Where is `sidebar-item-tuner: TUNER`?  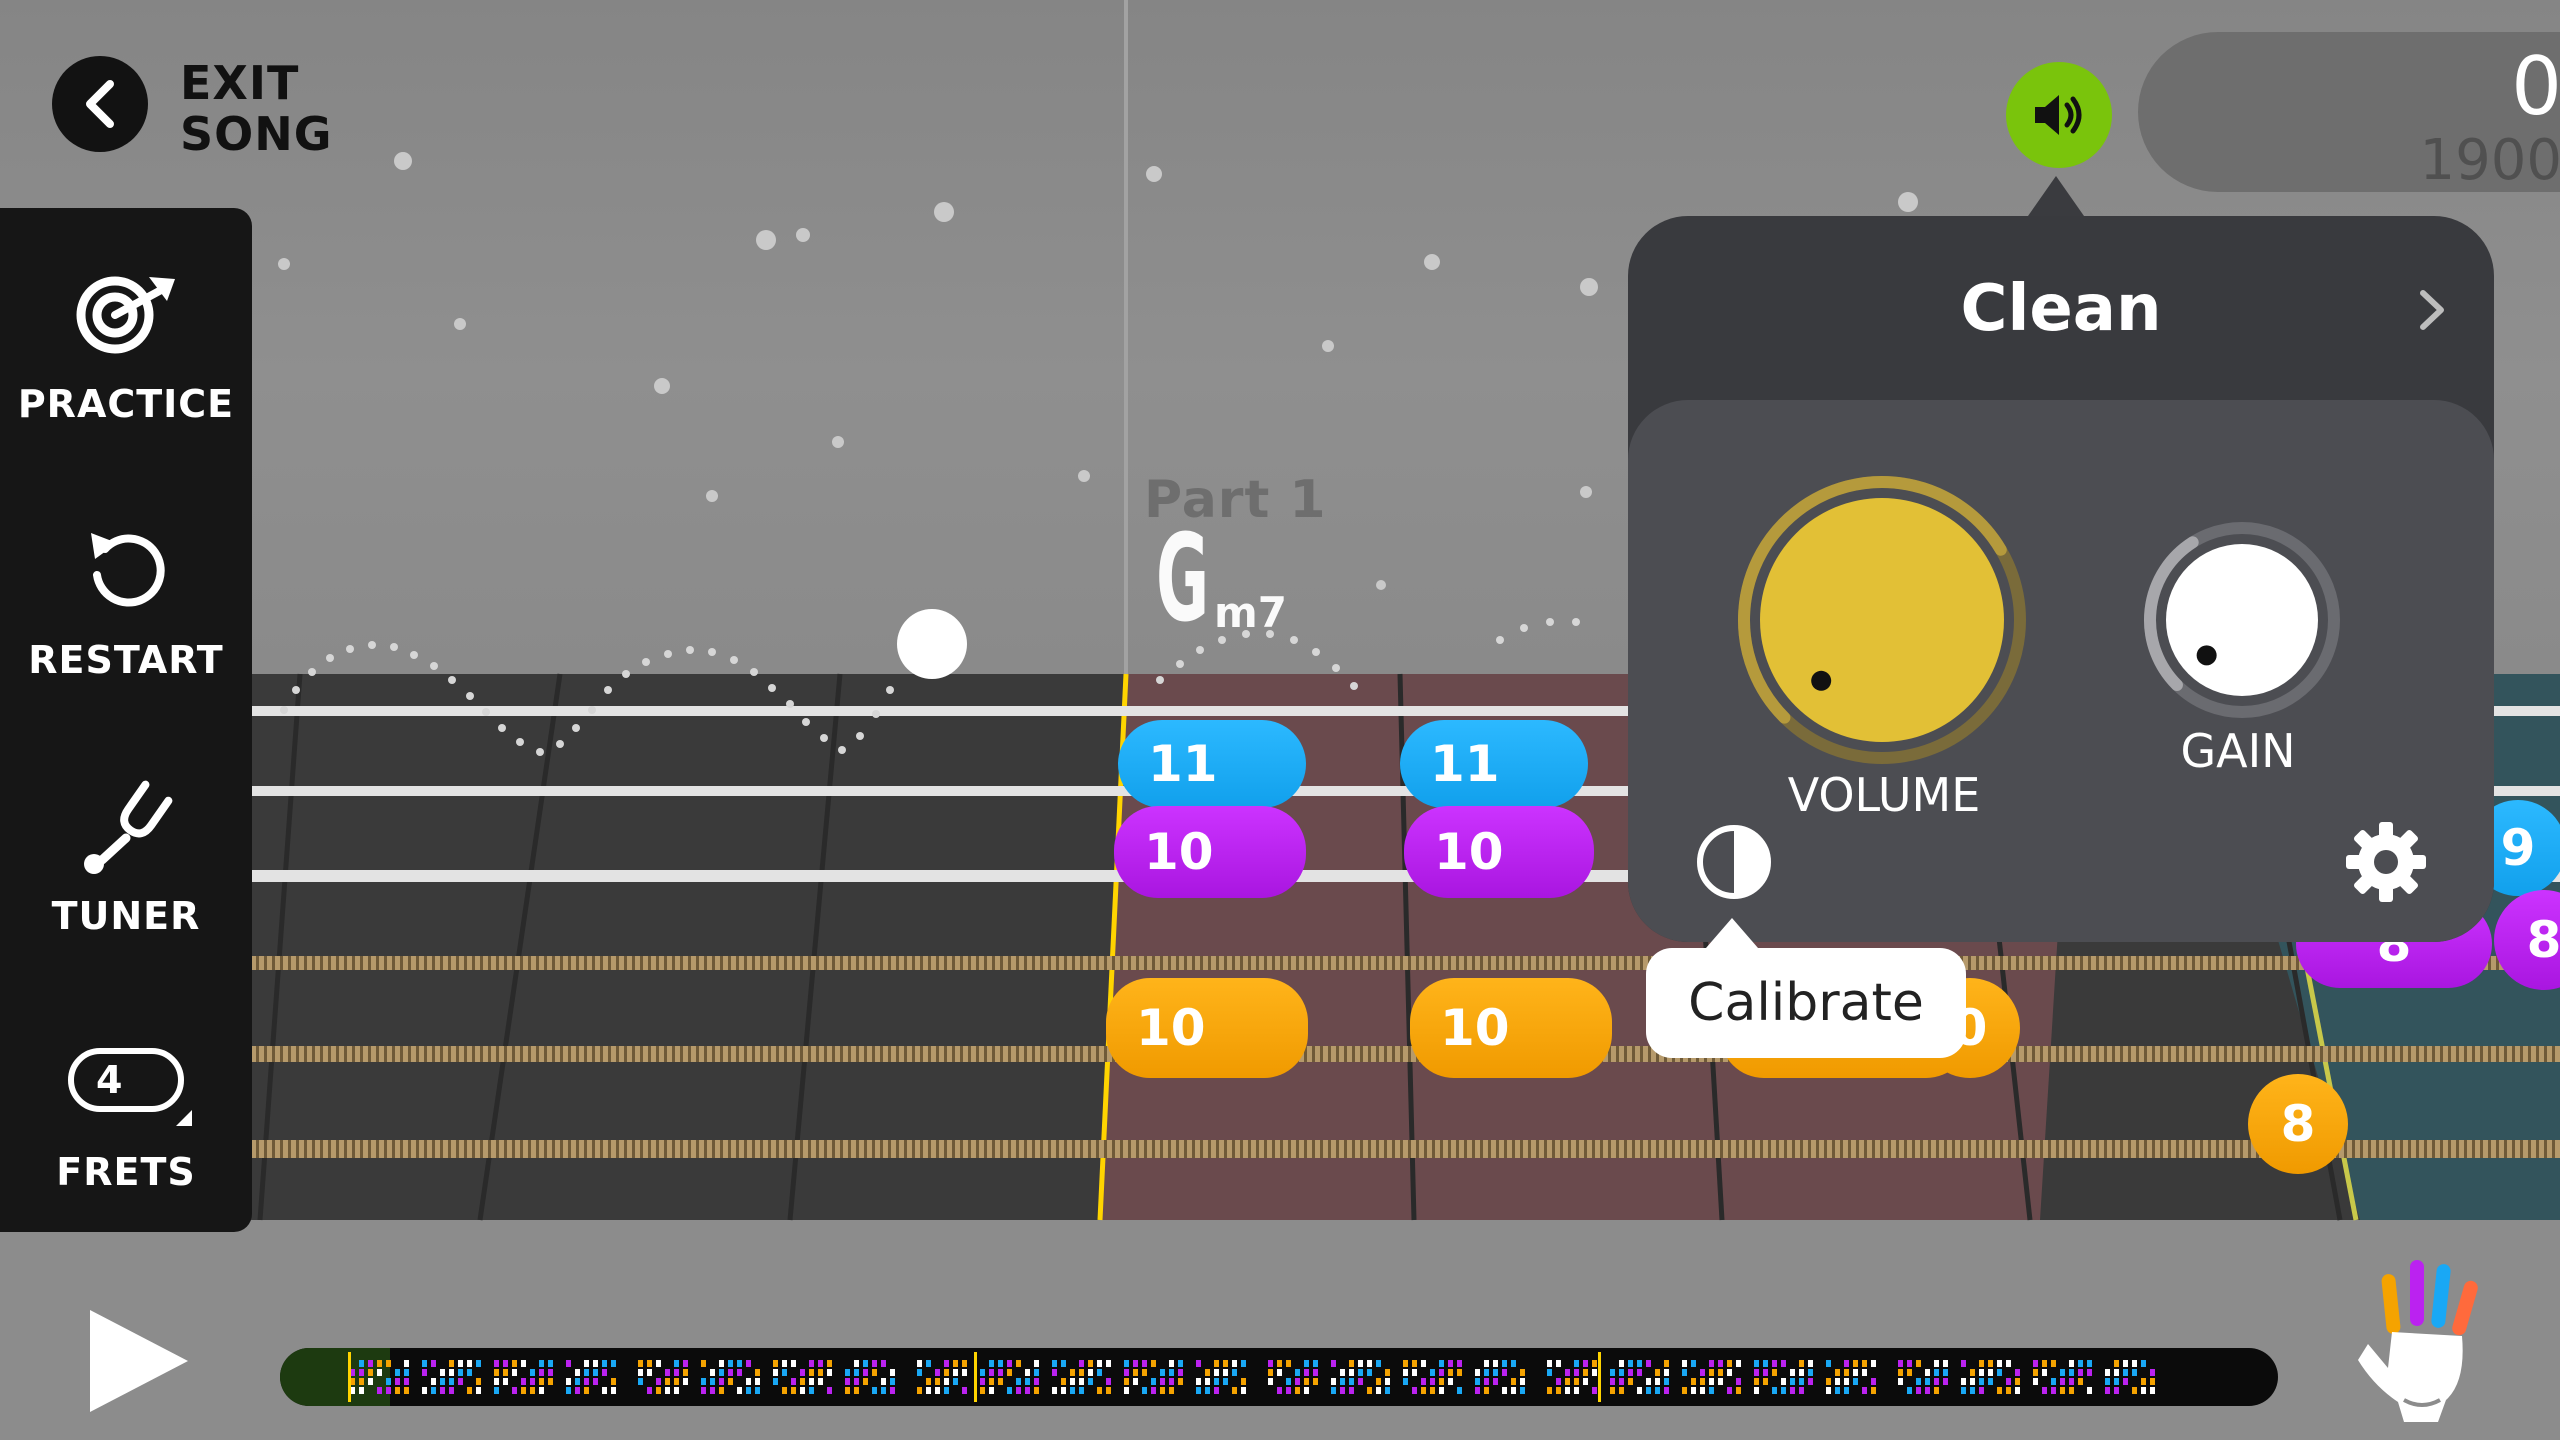 sidebar-item-tuner: TUNER is located at coordinates (126, 848).